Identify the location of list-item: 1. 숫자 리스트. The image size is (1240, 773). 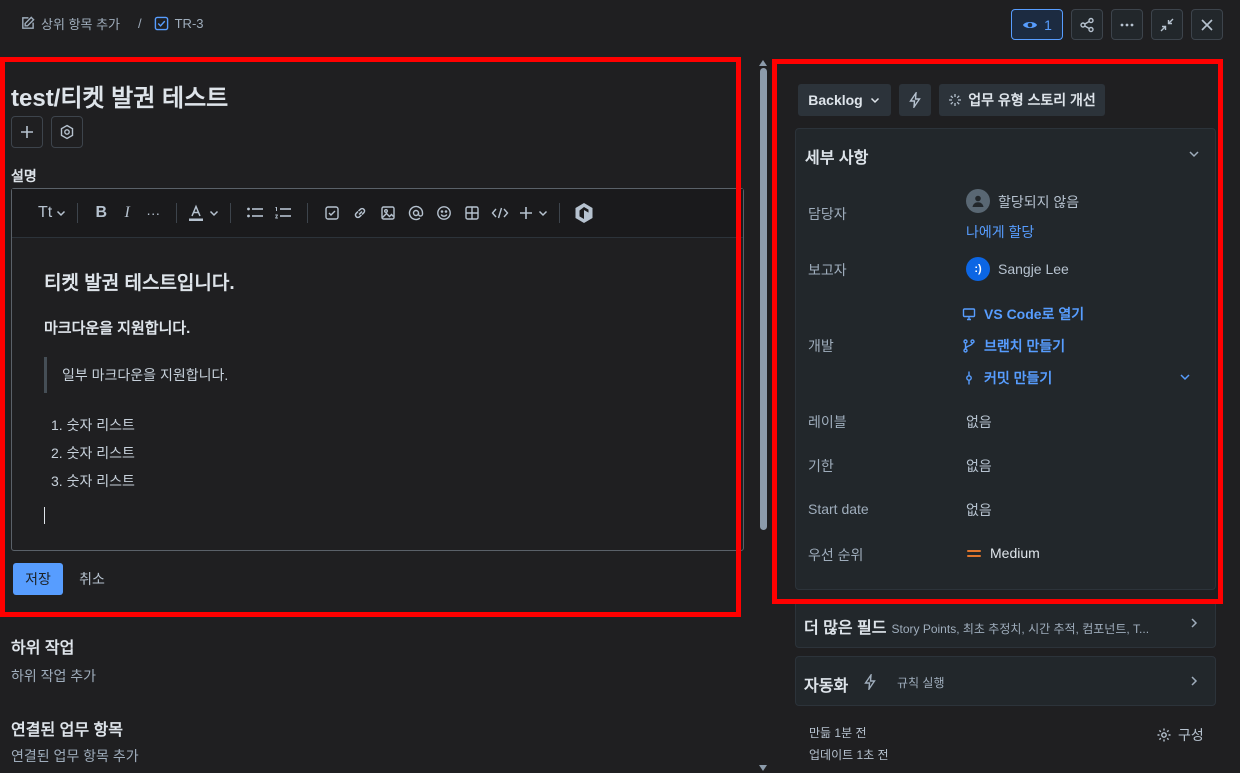
(93, 425).